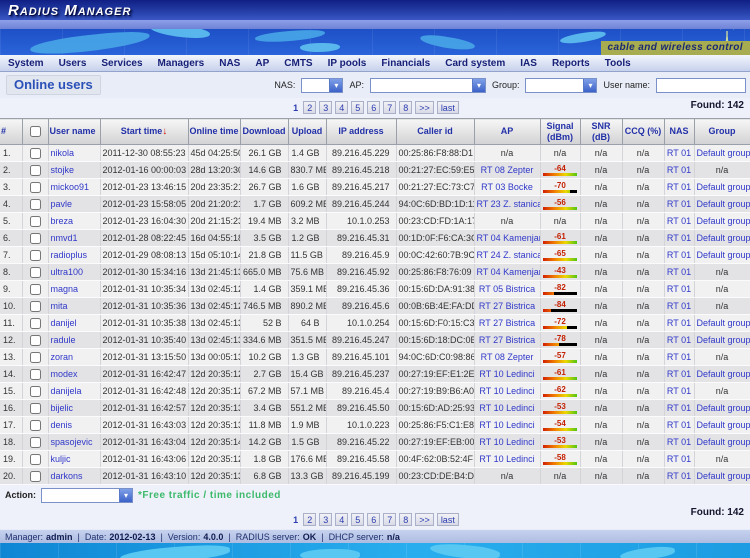 This screenshot has width=750, height=558. Describe the element at coordinates (298, 63) in the screenshot. I see `menu-item-cmts: CMTS` at that location.